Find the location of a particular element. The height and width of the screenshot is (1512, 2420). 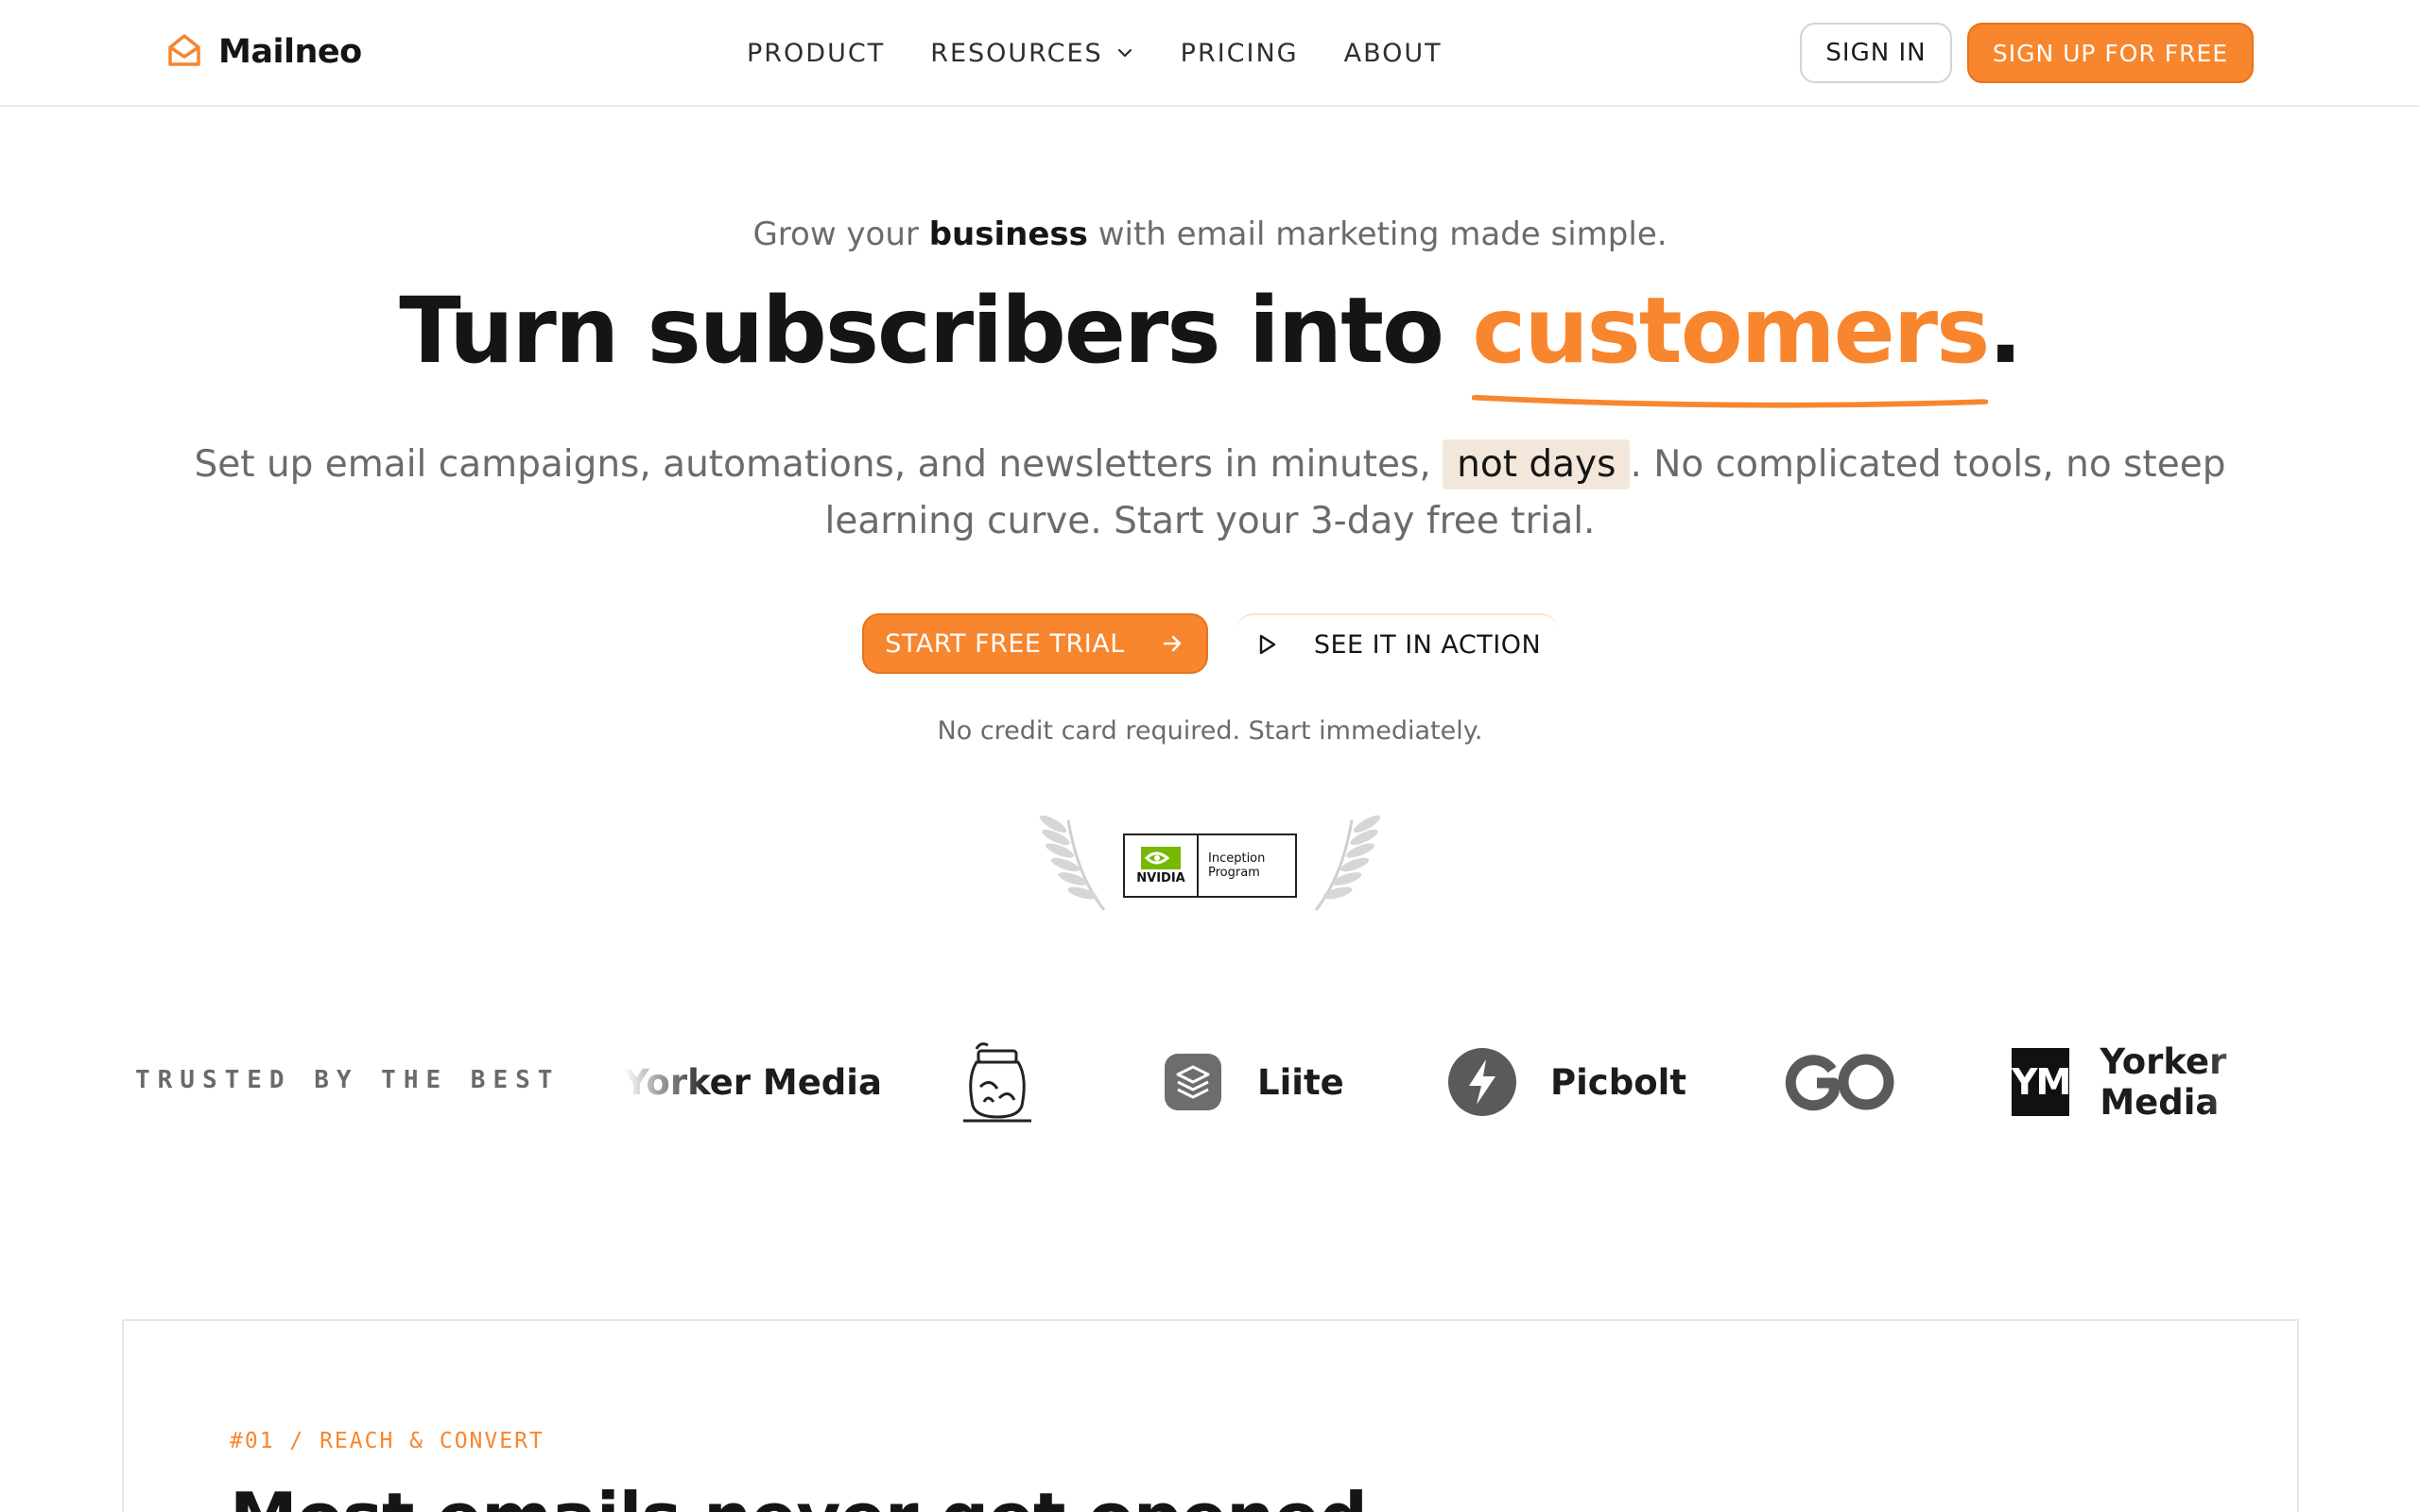

feature-tag: #01 / REACH & CONVERT is located at coordinates (387, 1441).